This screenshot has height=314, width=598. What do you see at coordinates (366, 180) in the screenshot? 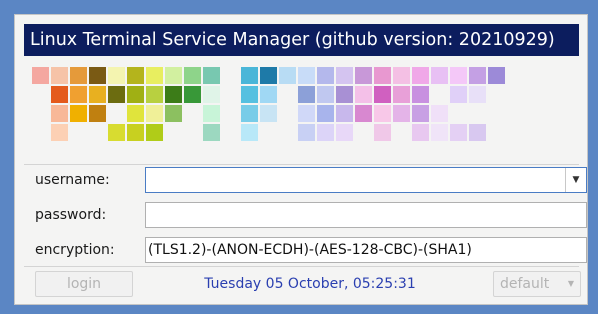
I see `username-combobox: ▼` at bounding box center [366, 180].